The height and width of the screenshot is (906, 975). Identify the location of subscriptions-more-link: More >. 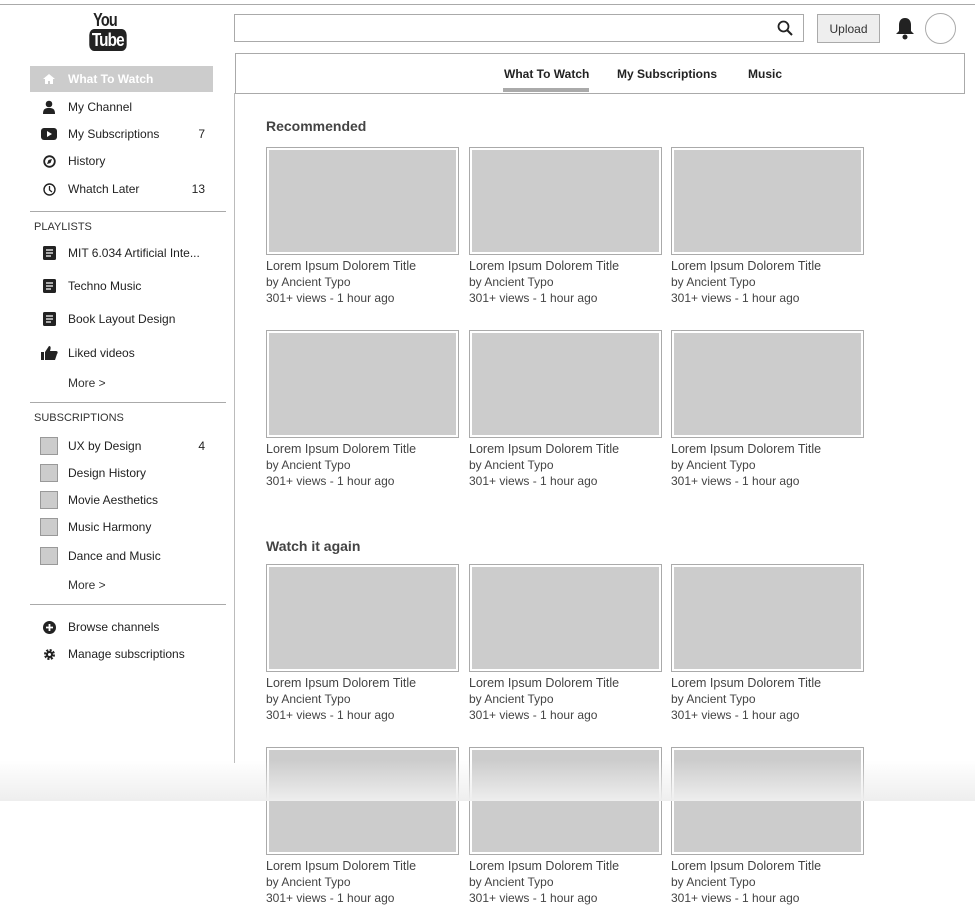
(87, 585).